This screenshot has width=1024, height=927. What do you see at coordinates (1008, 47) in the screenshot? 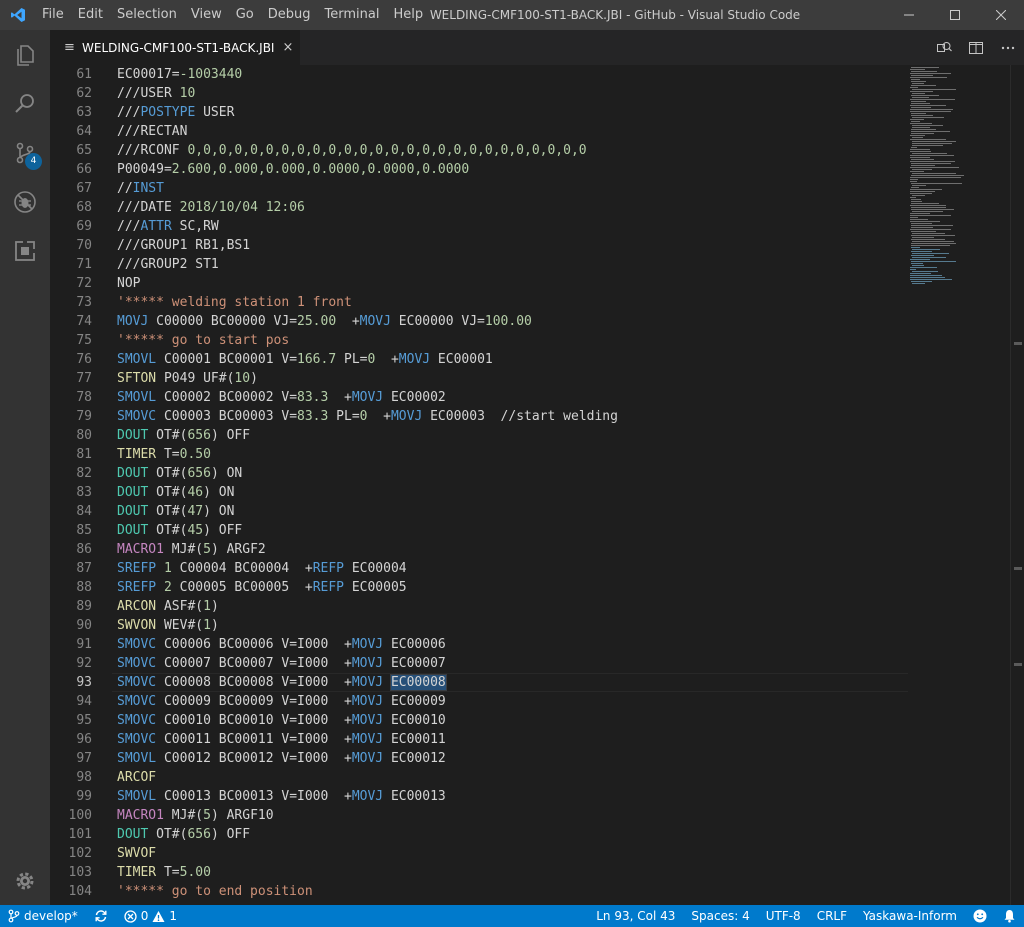
I see `more-actions-button` at bounding box center [1008, 47].